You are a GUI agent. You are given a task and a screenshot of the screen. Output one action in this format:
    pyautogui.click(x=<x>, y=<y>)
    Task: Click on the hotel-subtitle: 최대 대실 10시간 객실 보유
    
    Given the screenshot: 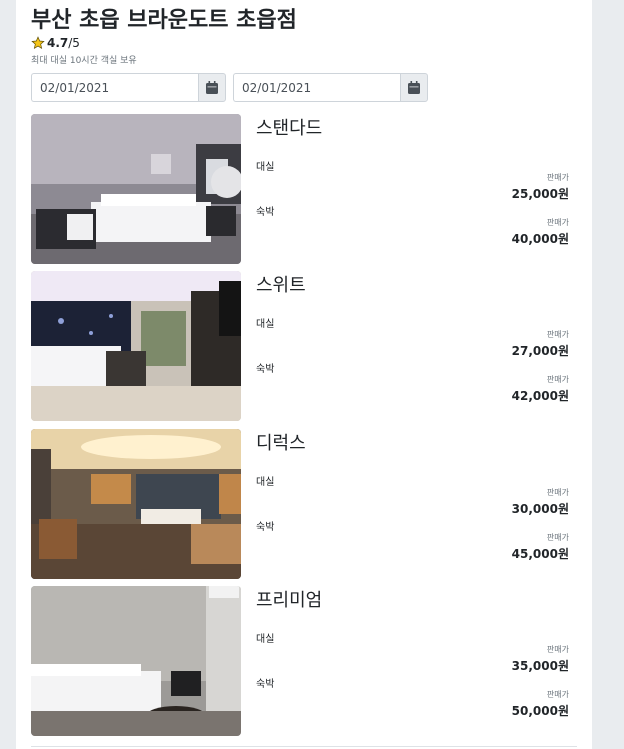 What is the action you would take?
    pyautogui.click(x=84, y=61)
    